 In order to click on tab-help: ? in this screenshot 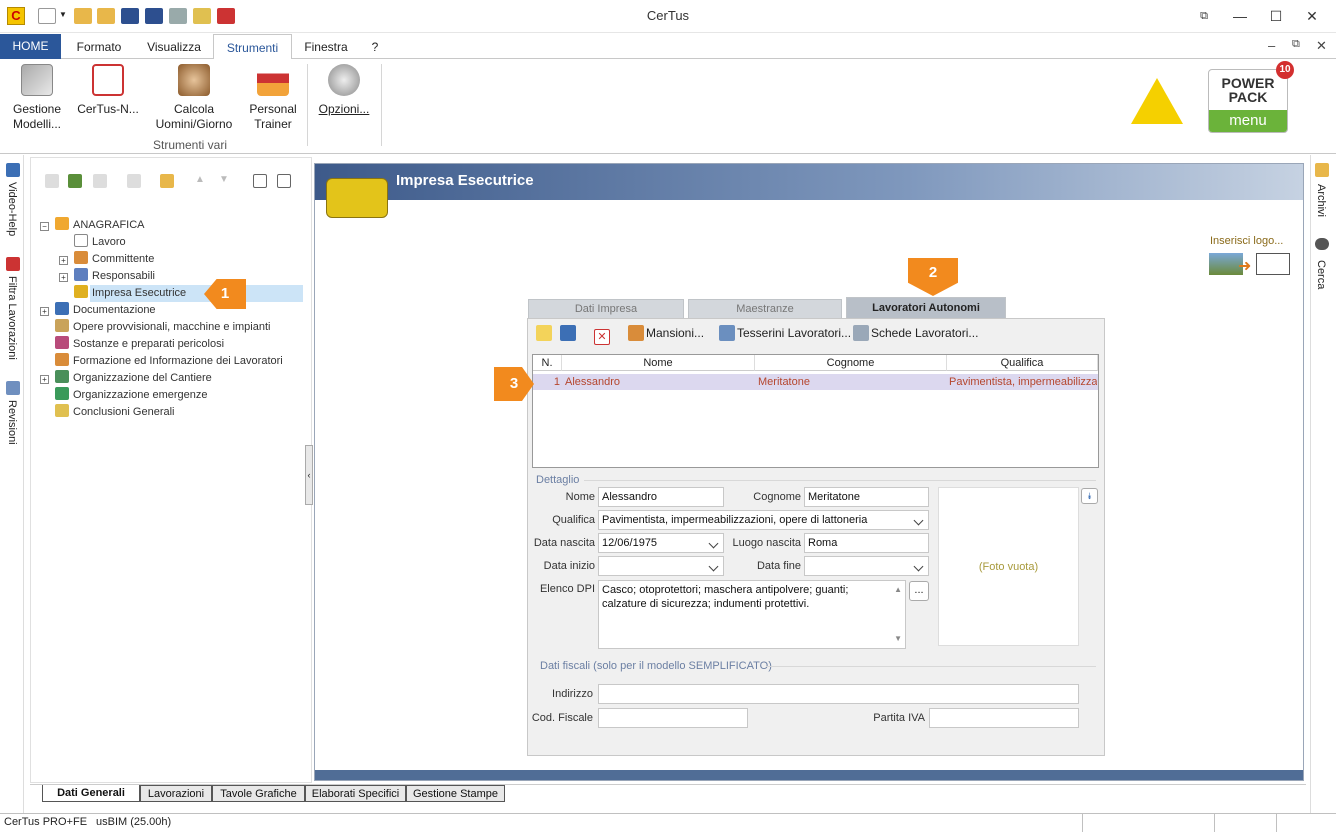, I will do `click(375, 46)`.